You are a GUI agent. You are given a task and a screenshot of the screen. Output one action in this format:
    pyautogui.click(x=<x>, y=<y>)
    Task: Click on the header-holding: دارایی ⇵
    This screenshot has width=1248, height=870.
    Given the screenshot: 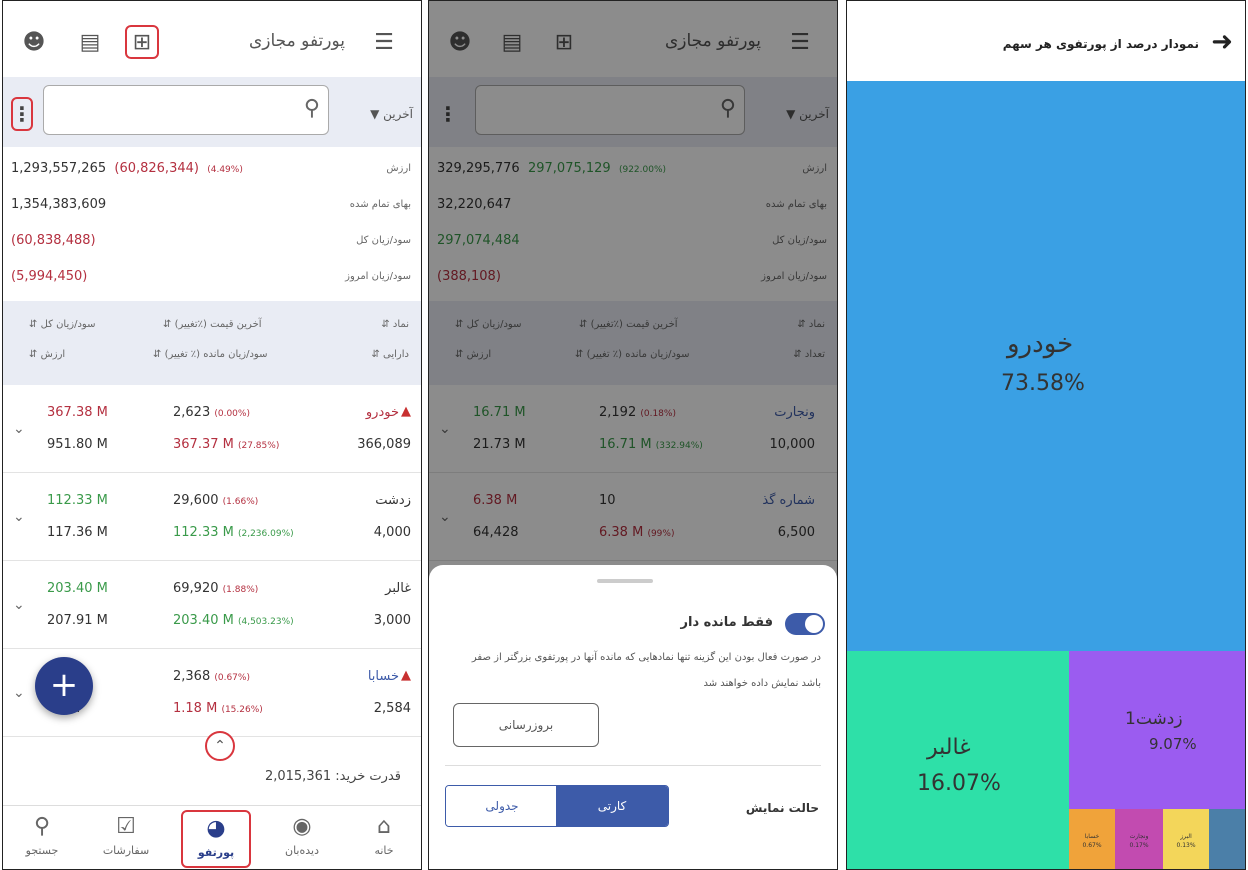 What is the action you would take?
    pyautogui.click(x=390, y=354)
    